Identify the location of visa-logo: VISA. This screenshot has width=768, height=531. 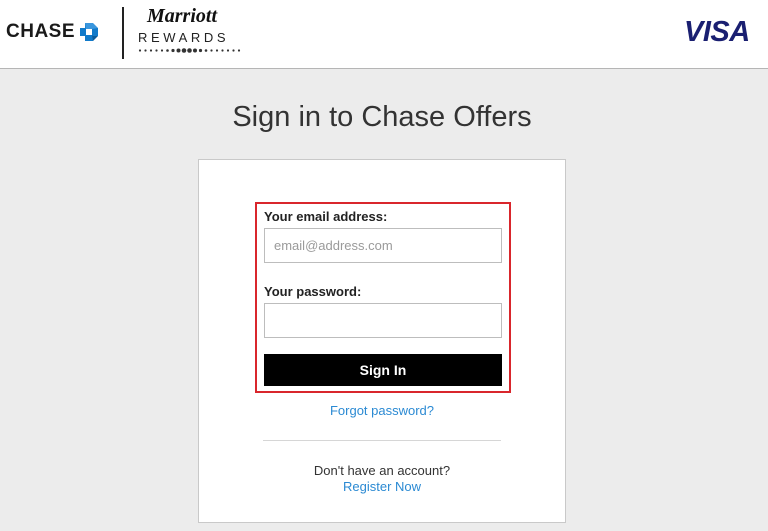
(717, 32).